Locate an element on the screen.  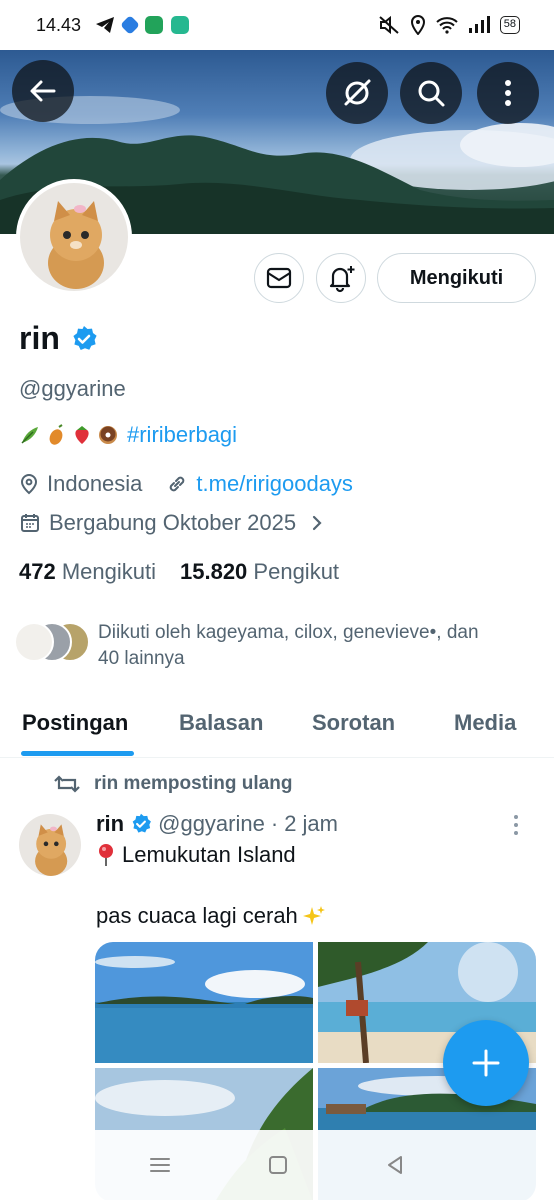
followers-stat: 15.820 Pengikut is located at coordinates (259, 572).